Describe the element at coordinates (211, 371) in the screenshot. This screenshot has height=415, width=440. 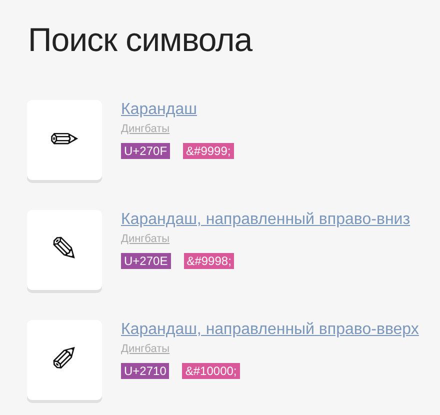
I see `html-entity-tag: &#10000;` at that location.